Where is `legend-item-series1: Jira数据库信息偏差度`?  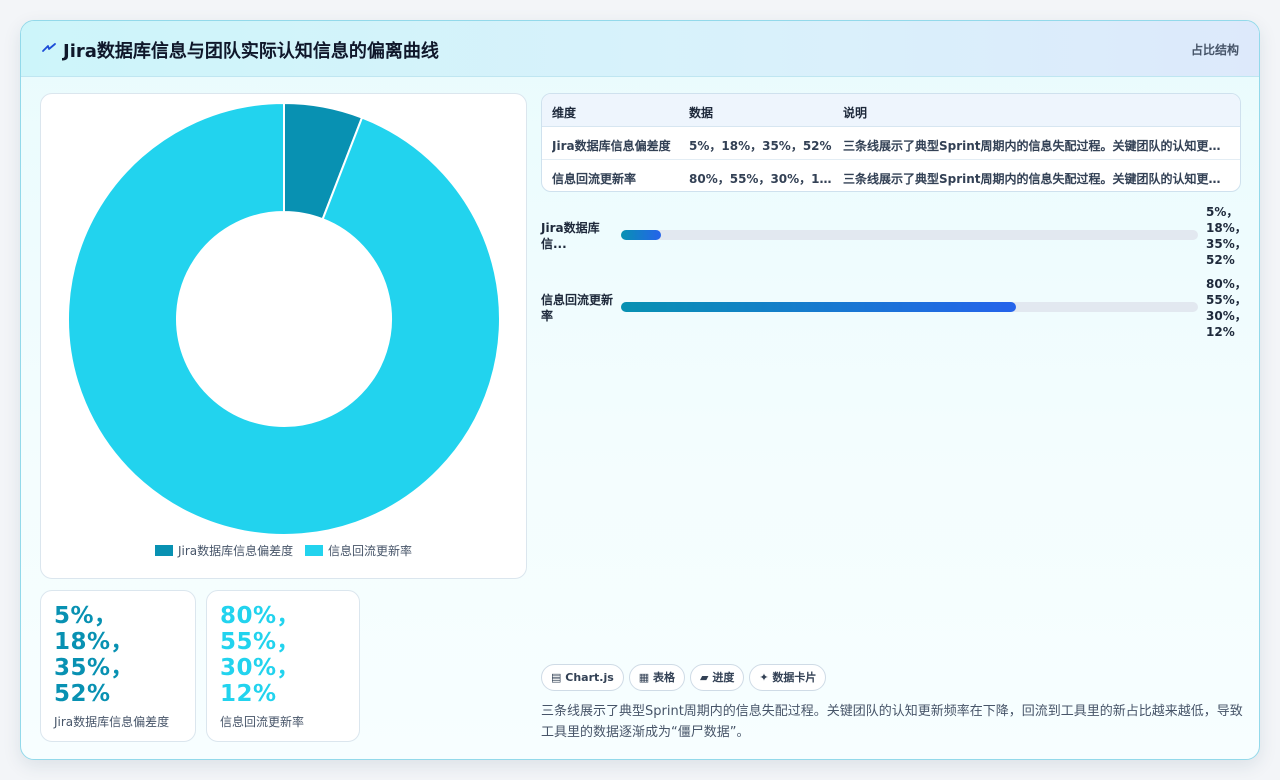
legend-item-series1: Jira数据库信息偏差度 is located at coordinates (224, 550).